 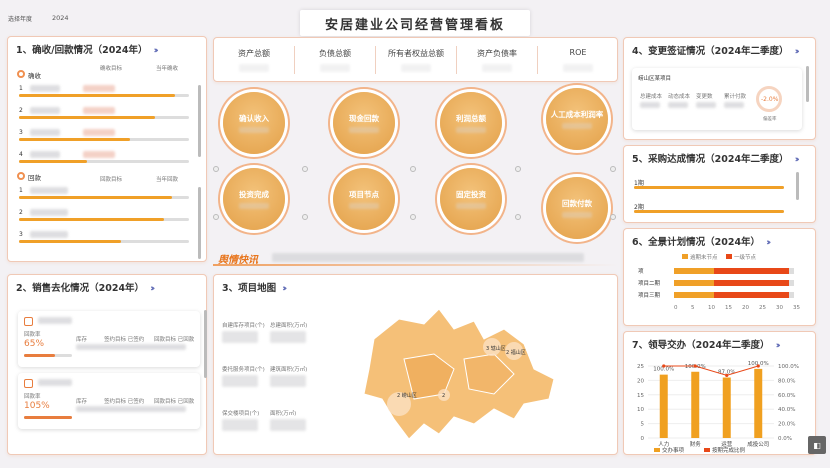 I want to click on panel-purchase-title: 5、采购达成情况（2024年二季度） ›››, so click(x=716, y=159).